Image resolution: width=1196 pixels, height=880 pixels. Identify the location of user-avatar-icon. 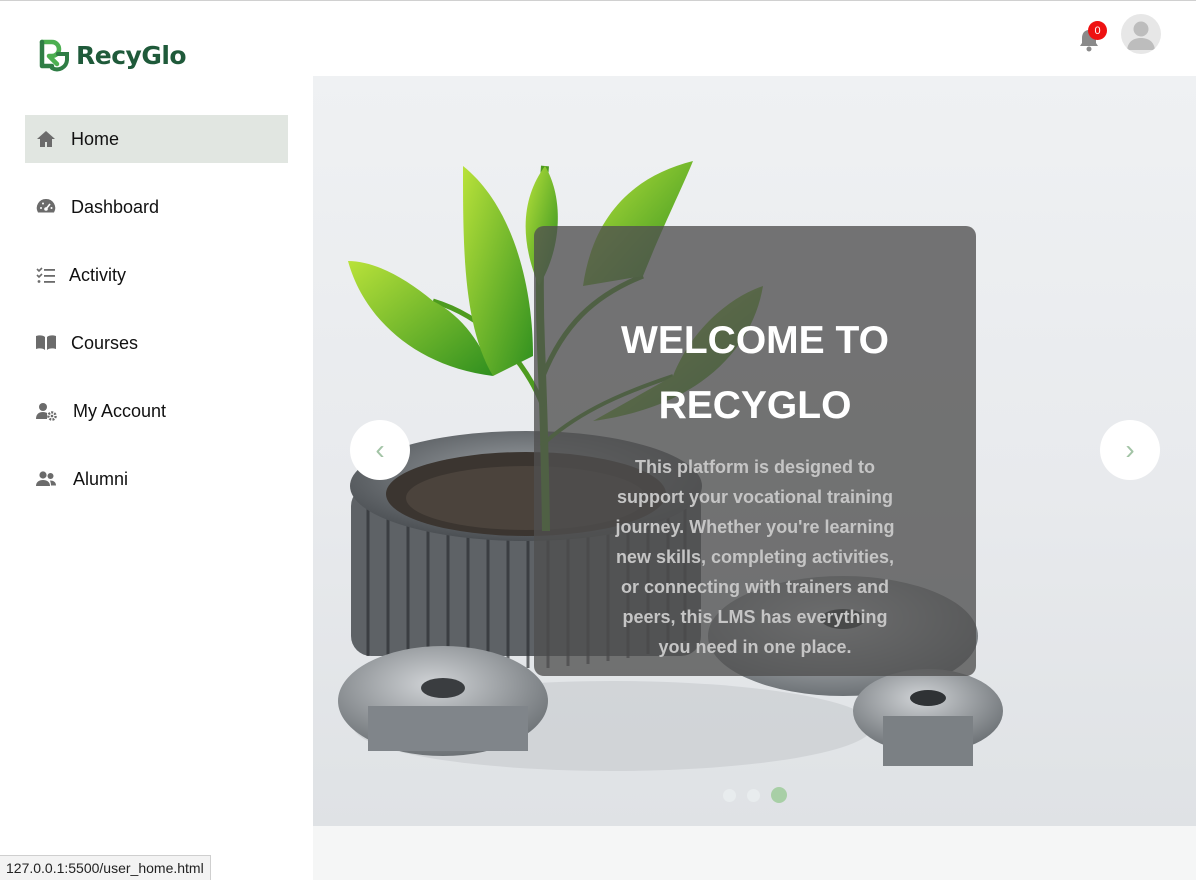
(1141, 35).